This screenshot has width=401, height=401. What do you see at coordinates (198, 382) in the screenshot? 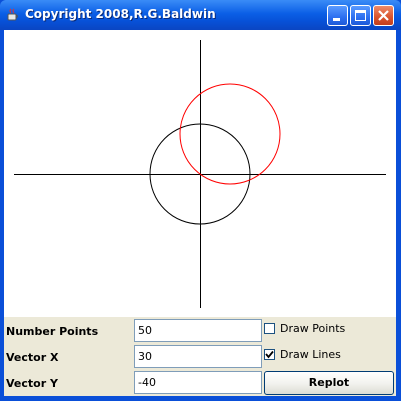
I see `vector-y-field: -40` at bounding box center [198, 382].